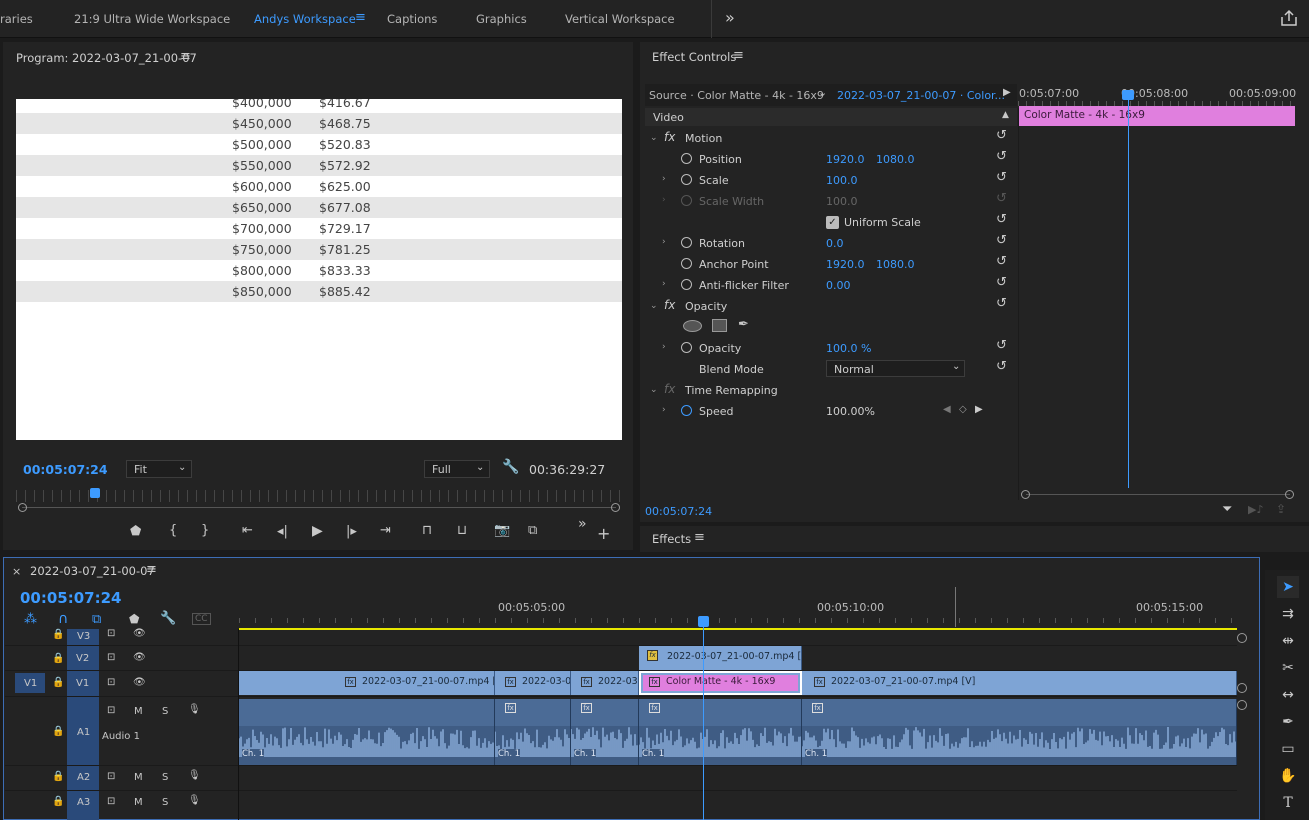 The height and width of the screenshot is (820, 1309). Describe the element at coordinates (845, 264) in the screenshot. I see `ec-anchor-x: 1920.0` at that location.